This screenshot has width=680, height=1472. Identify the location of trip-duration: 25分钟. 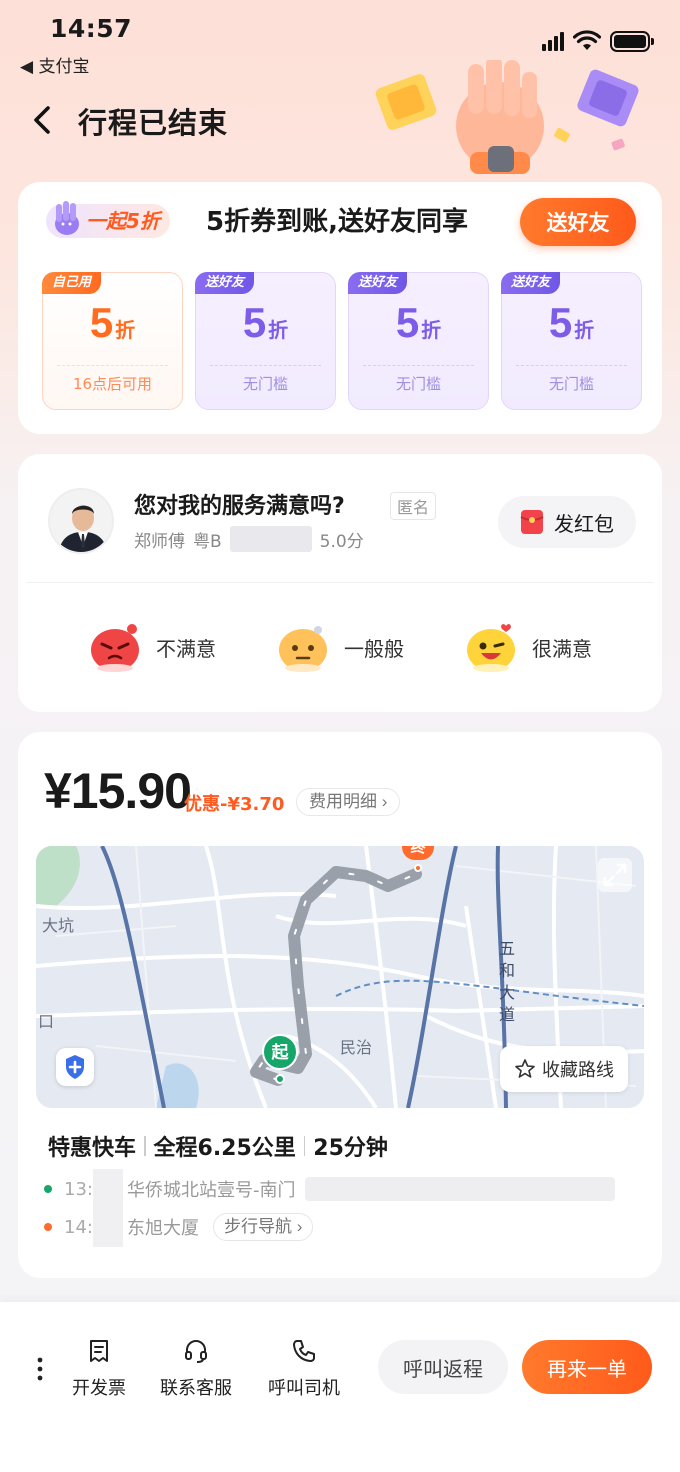
(350, 1148).